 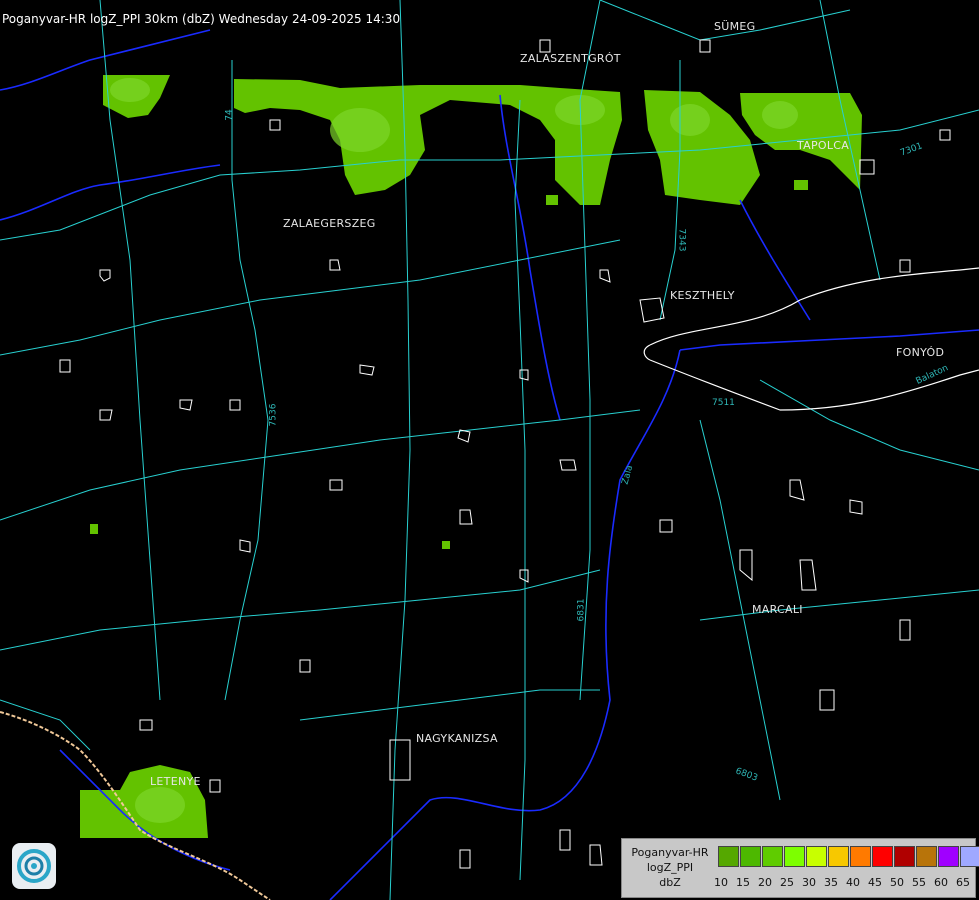 I want to click on legend-ticks: 10 15 20 25 30 35 40 45 50 55 60 65 70, so click(x=844, y=882).